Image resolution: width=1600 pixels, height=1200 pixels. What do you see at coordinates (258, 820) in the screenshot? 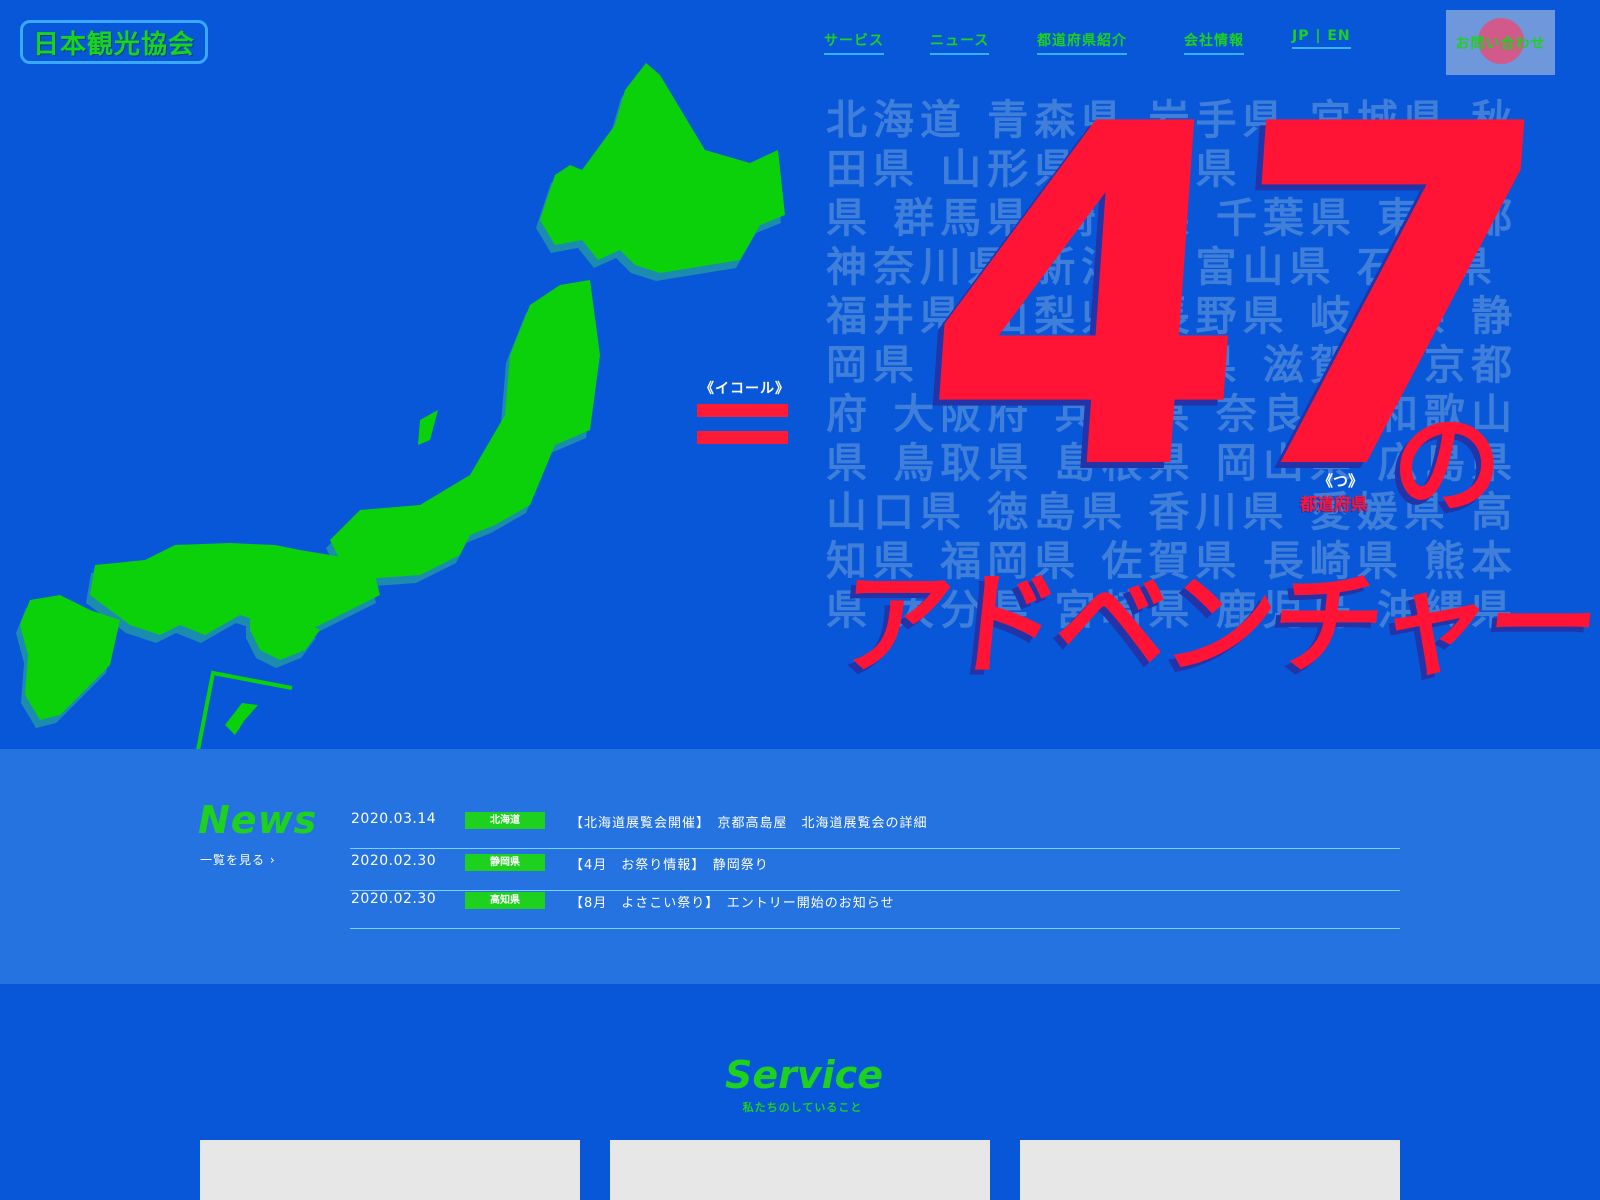
I see `news-heading: News` at bounding box center [258, 820].